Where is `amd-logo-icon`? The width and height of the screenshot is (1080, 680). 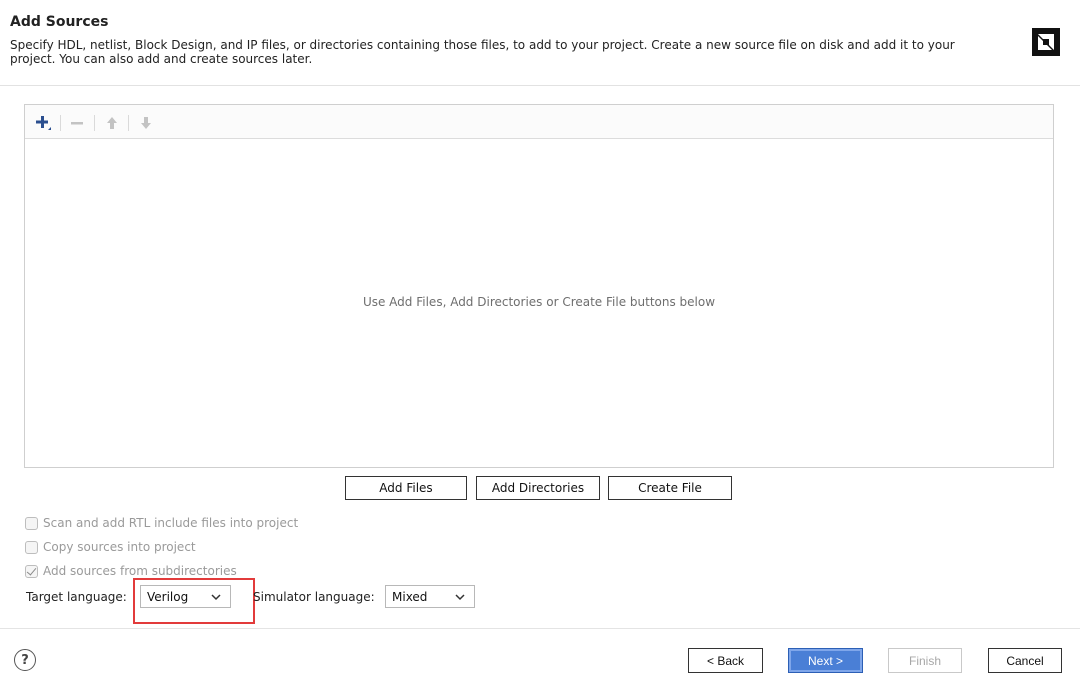
amd-logo-icon is located at coordinates (1046, 42).